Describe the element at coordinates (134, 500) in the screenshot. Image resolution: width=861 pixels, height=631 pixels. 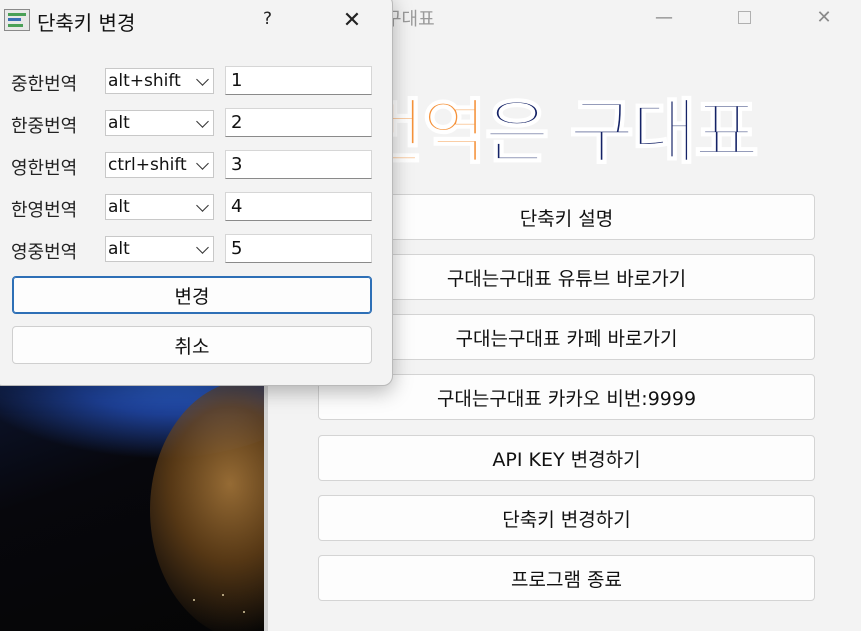
I see `background-artwork` at that location.